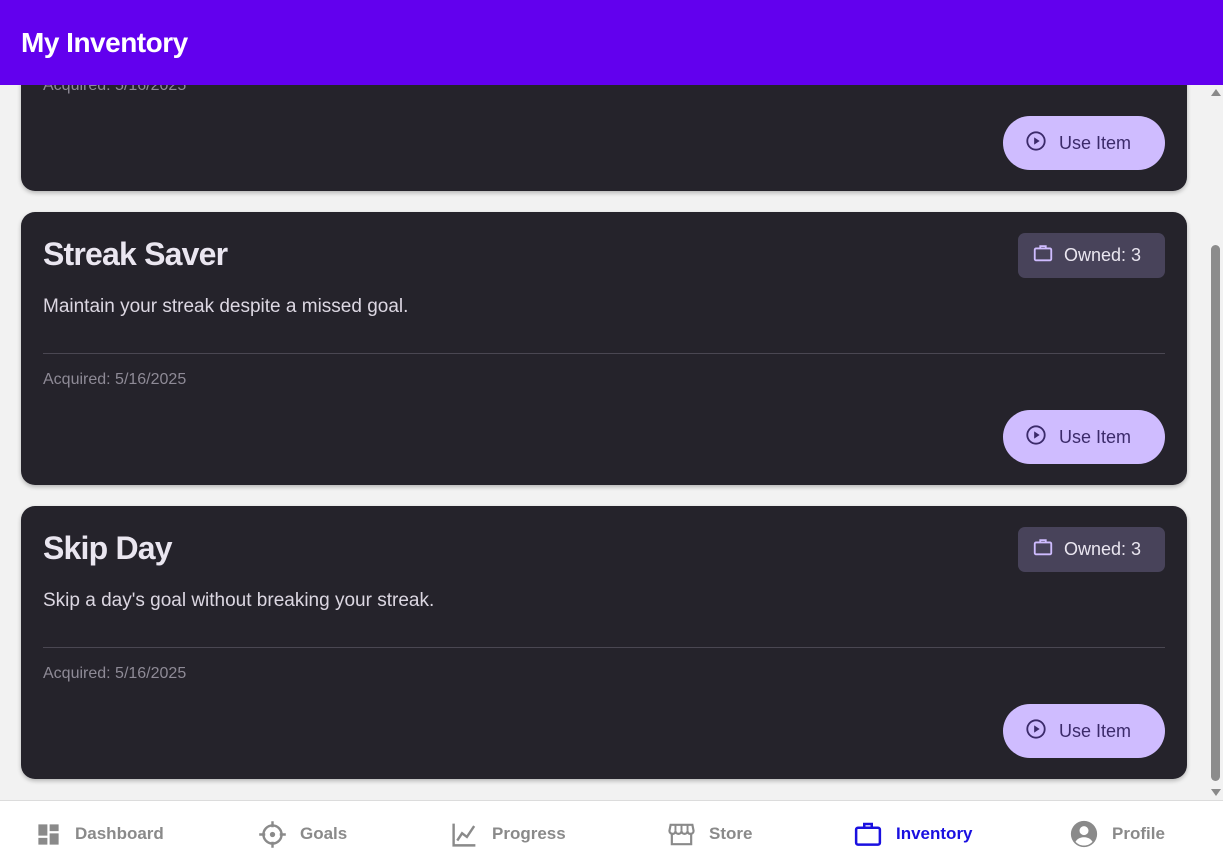  What do you see at coordinates (934, 833) in the screenshot?
I see `nav-label: Inventory` at bounding box center [934, 833].